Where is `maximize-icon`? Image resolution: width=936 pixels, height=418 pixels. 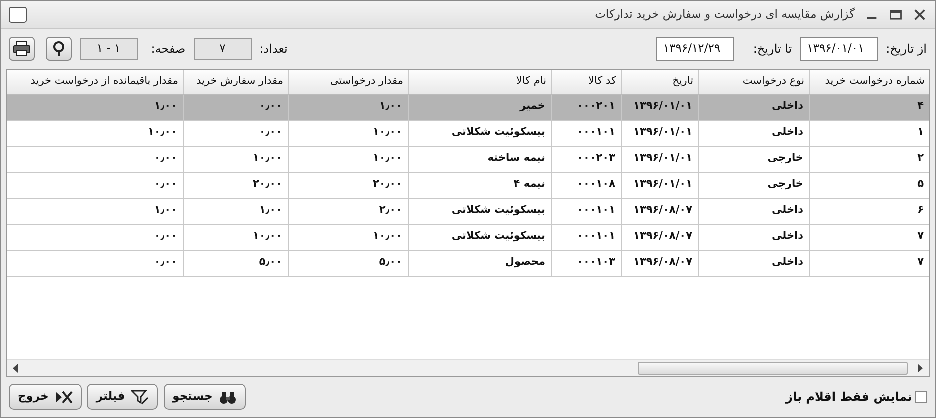 maximize-icon is located at coordinates (896, 15).